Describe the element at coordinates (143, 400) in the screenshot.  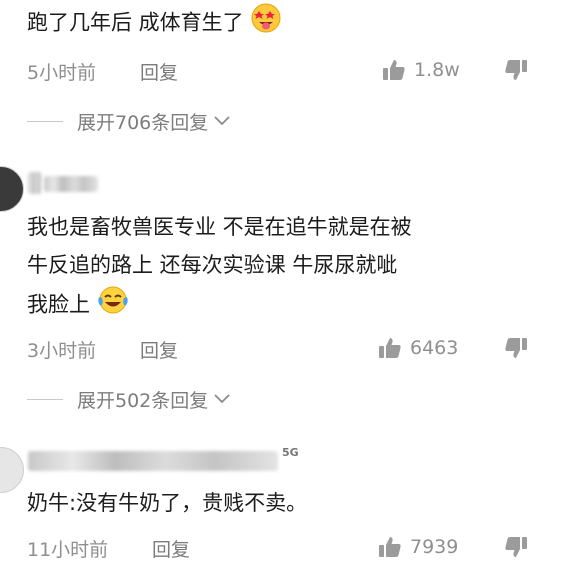
I see `expand-replies-label-2: 展开502条回复` at that location.